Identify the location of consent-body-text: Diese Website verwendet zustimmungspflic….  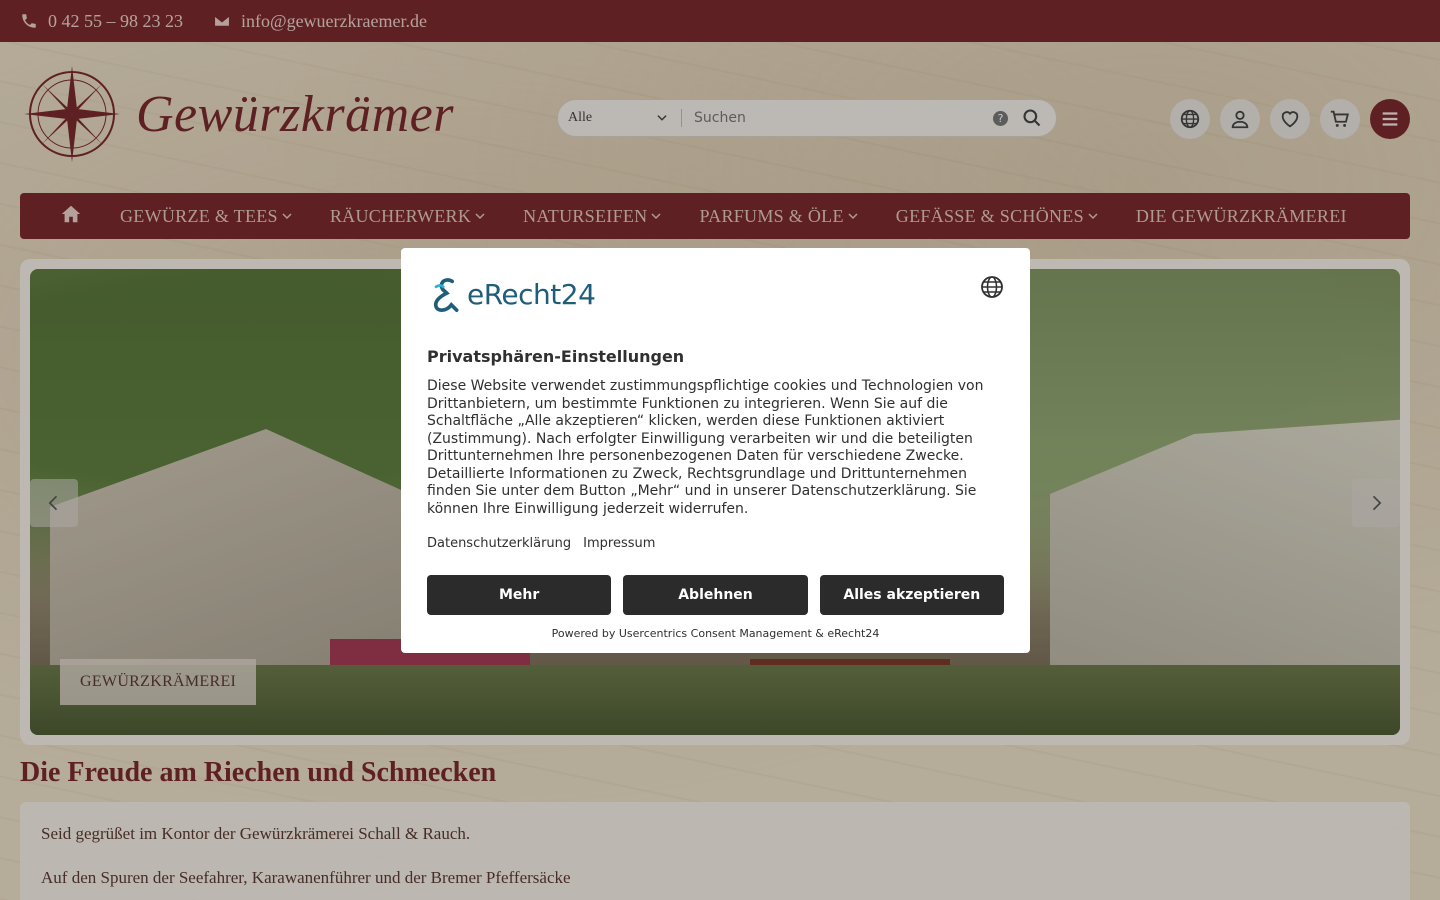
(705, 447).